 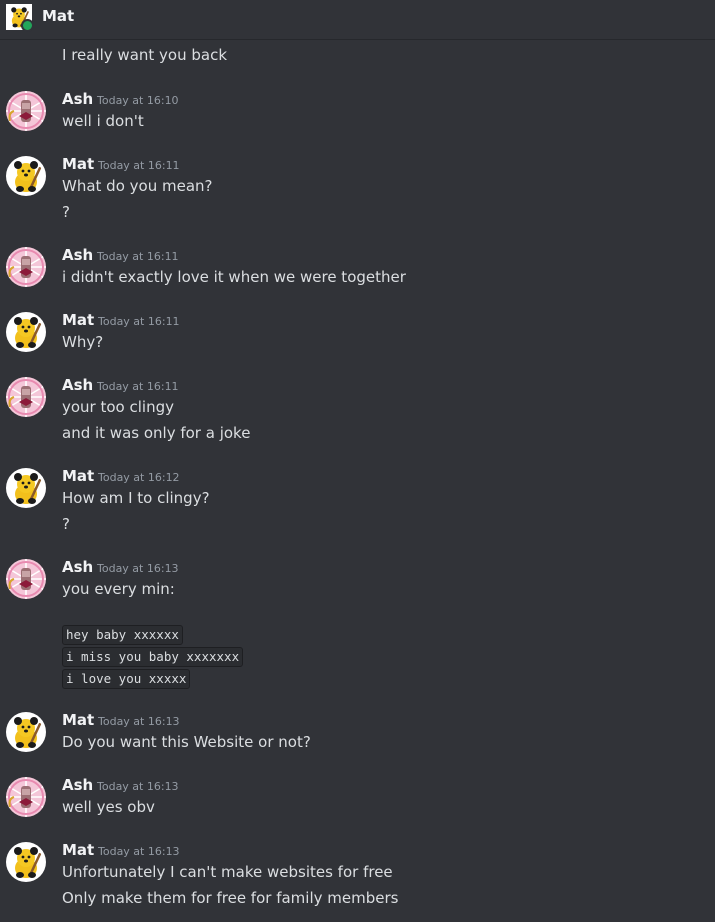 What do you see at coordinates (122, 635) in the screenshot?
I see `inline-code: hey baby xxxxxx` at bounding box center [122, 635].